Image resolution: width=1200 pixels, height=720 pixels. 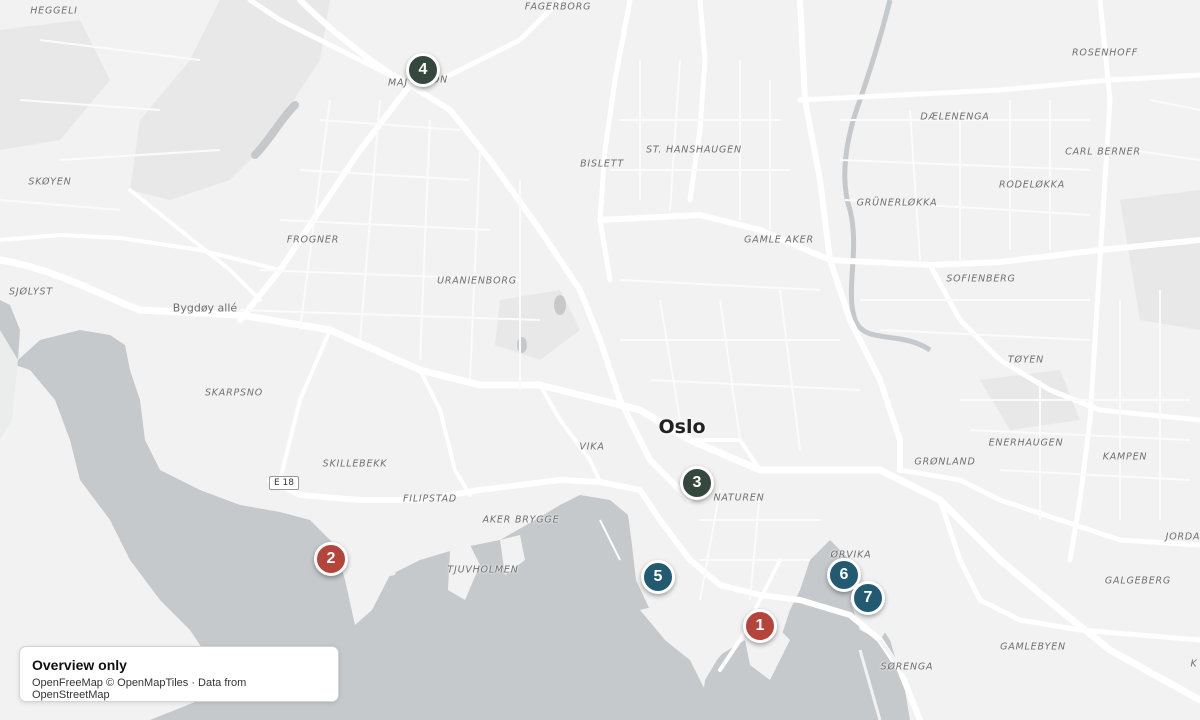 What do you see at coordinates (423, 70) in the screenshot?
I see `map-marker-4: 4` at bounding box center [423, 70].